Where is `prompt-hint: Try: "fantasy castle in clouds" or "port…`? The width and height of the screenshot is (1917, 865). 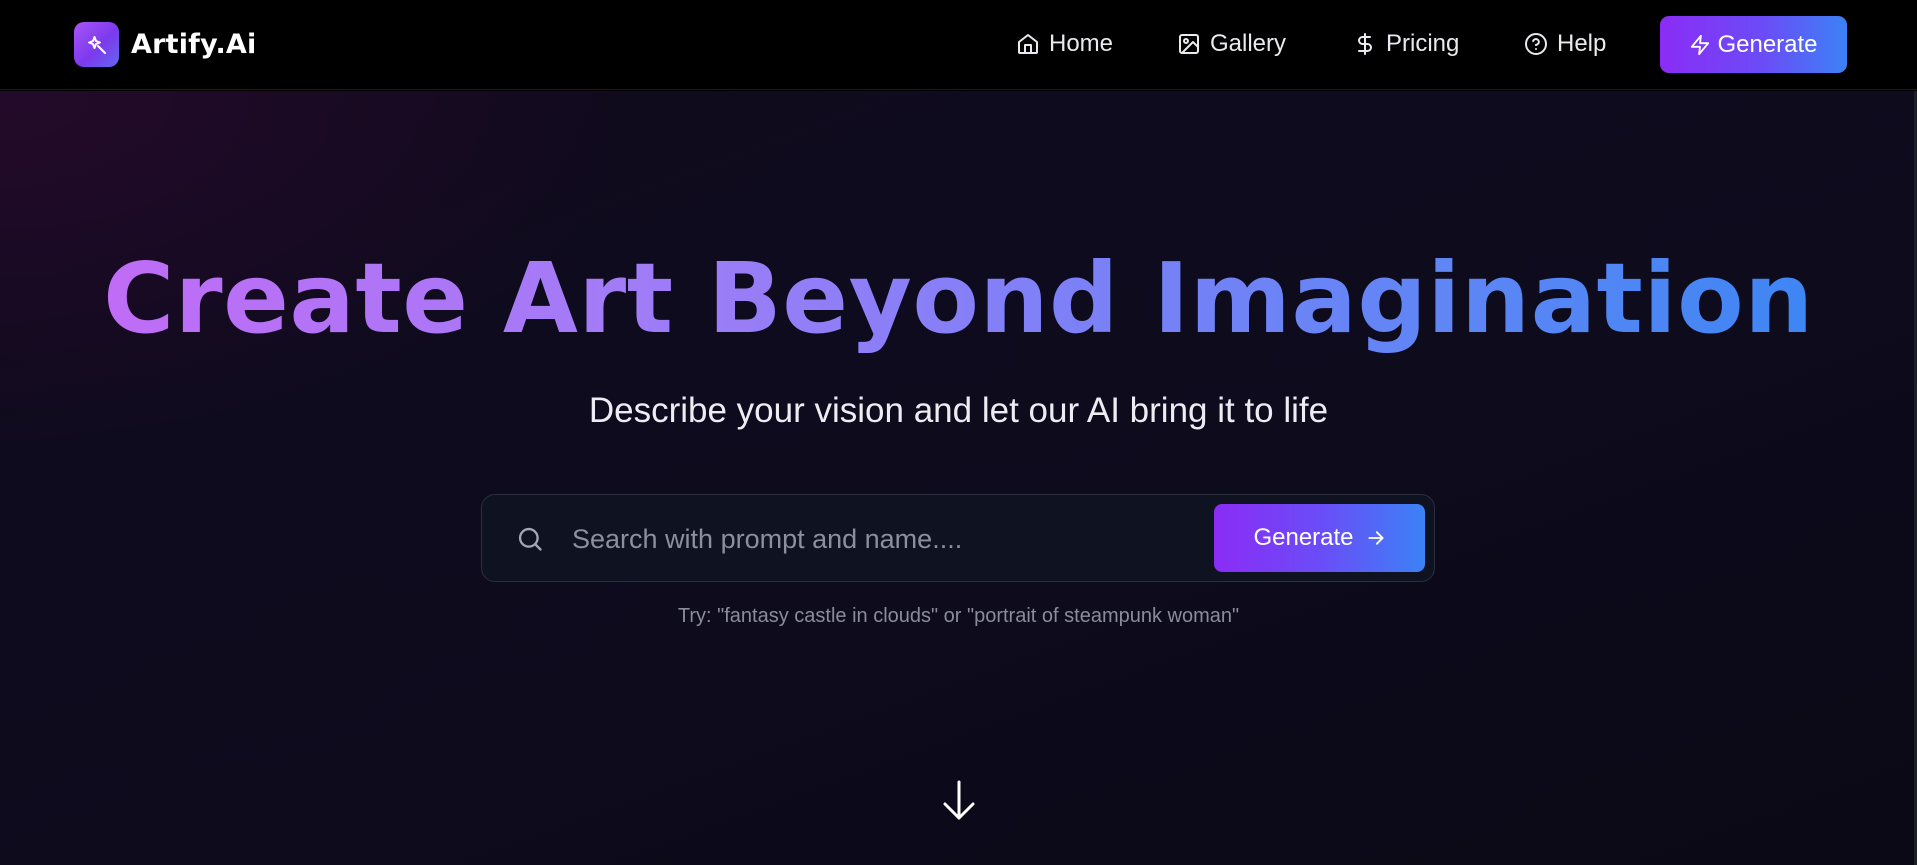 prompt-hint: Try: "fantasy castle in clouds" or "port… is located at coordinates (958, 616).